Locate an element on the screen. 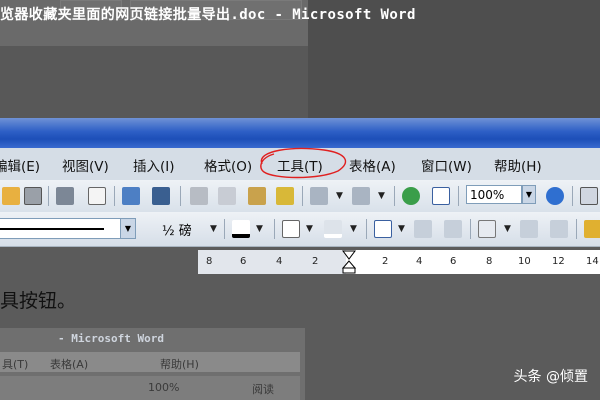 This screenshot has width=600, height=400. ruler-tick: 12 is located at coordinates (558, 261).